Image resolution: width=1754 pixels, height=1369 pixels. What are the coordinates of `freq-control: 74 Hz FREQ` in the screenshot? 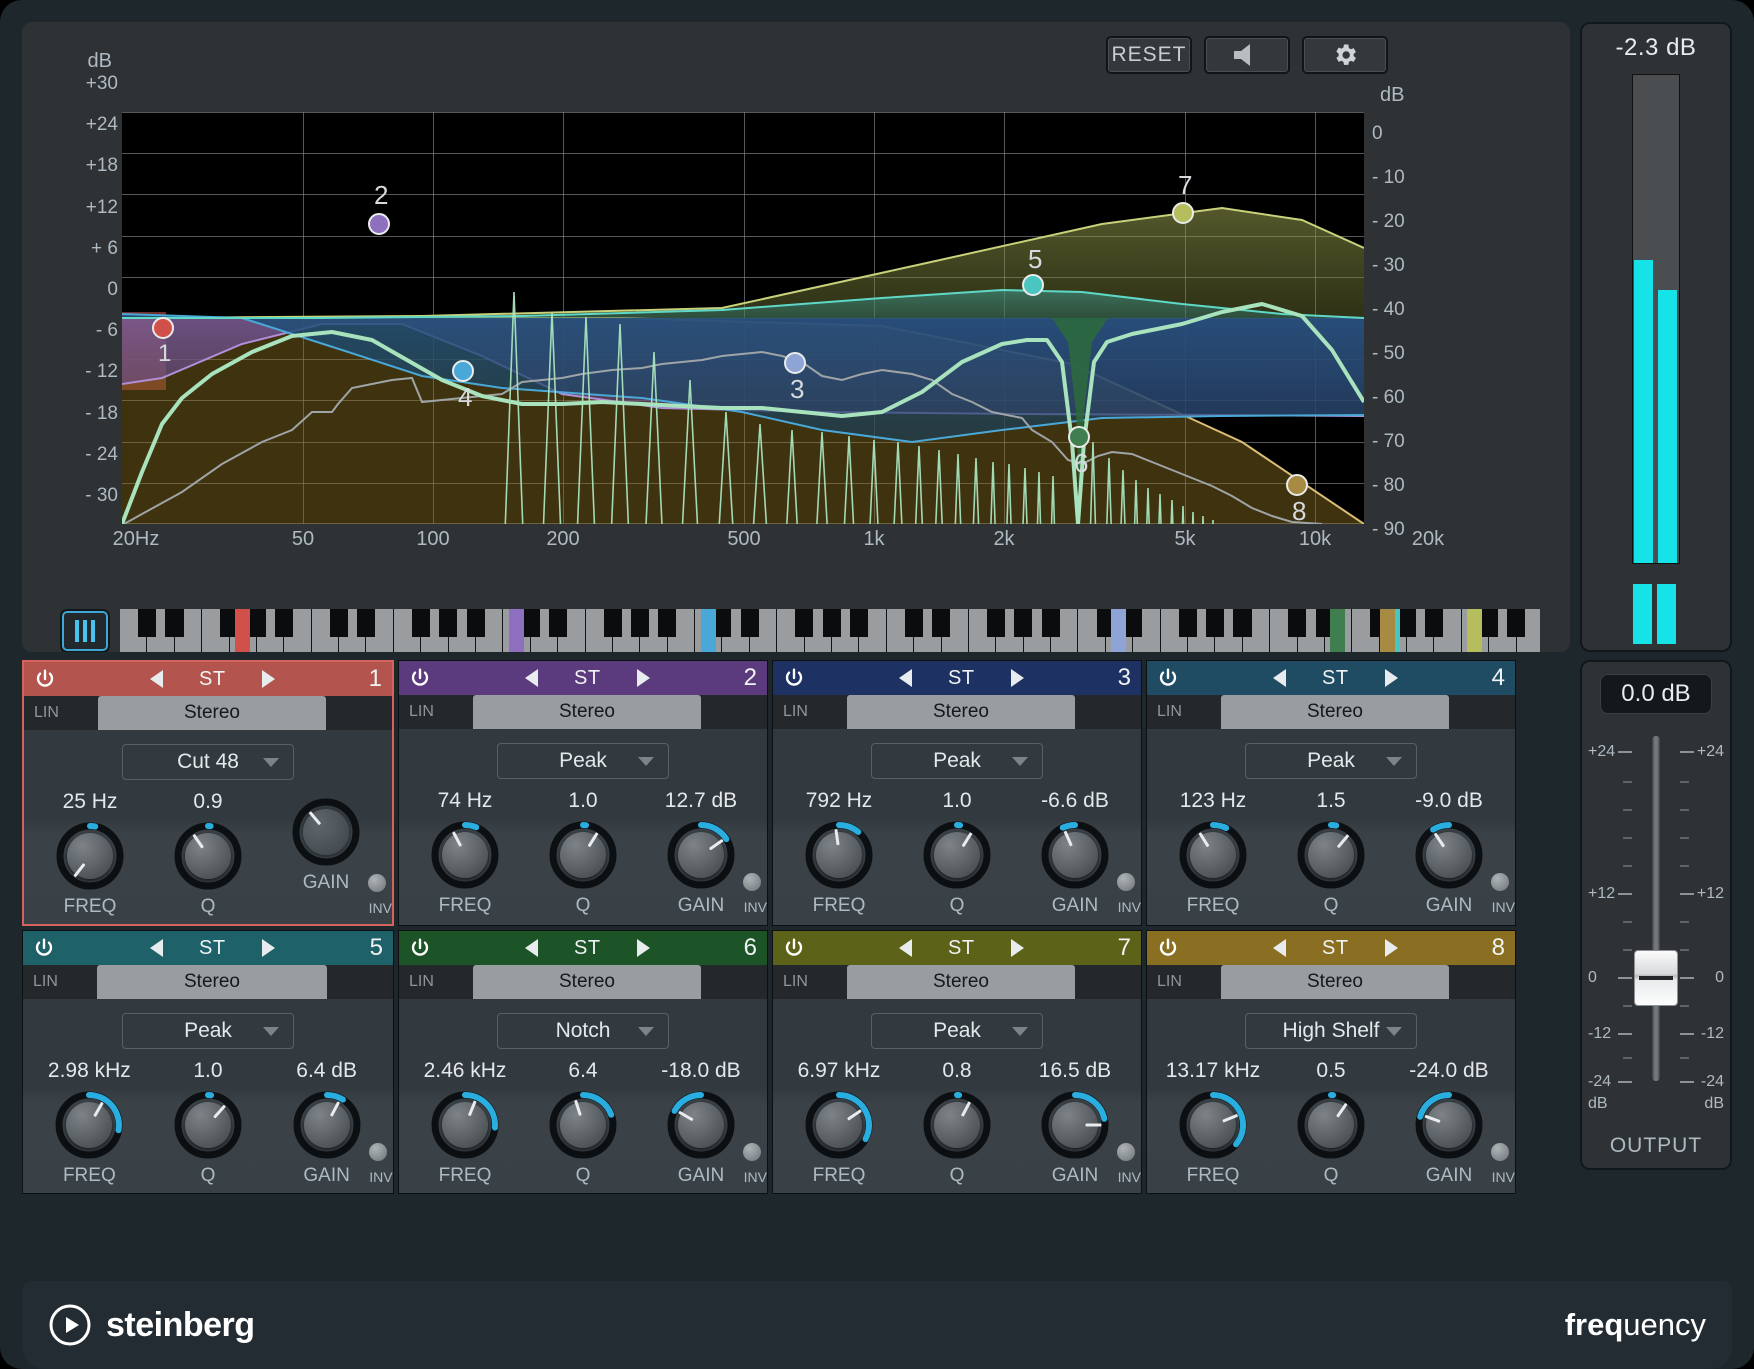 It's located at (465, 853).